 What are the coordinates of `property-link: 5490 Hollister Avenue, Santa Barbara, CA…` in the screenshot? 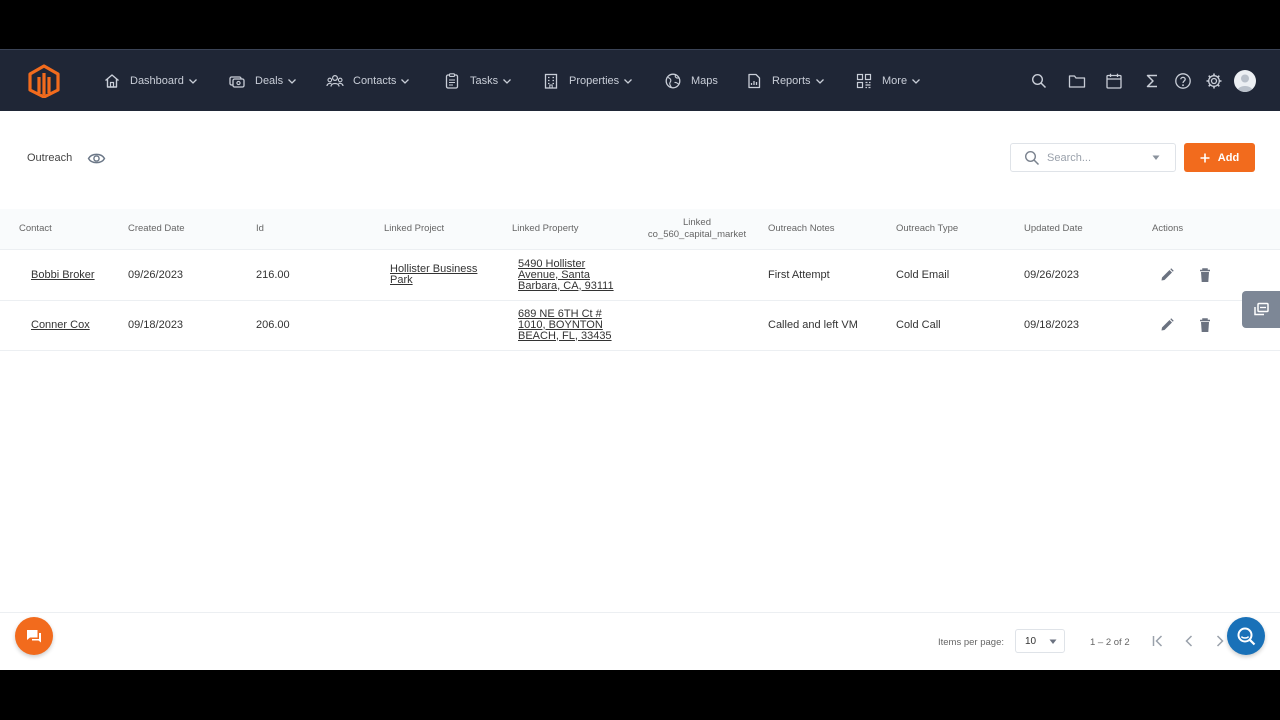 It's located at (570, 275).